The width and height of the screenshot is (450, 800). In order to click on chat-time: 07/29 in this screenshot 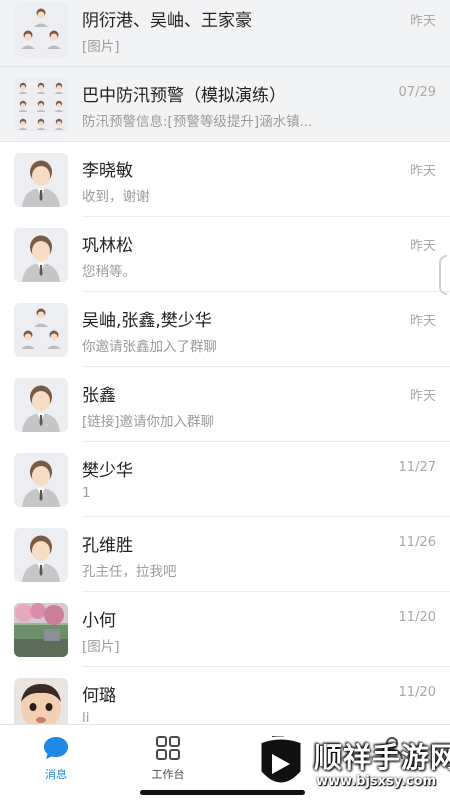, I will do `click(417, 92)`.